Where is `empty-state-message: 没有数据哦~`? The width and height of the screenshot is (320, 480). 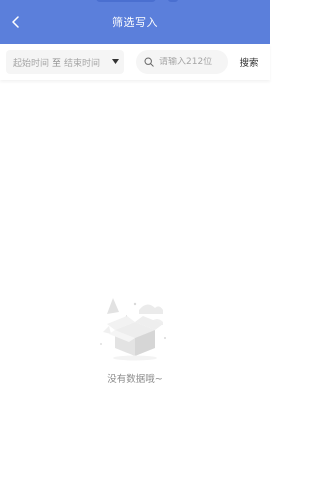 empty-state-message: 没有数据哦~ is located at coordinates (135, 379).